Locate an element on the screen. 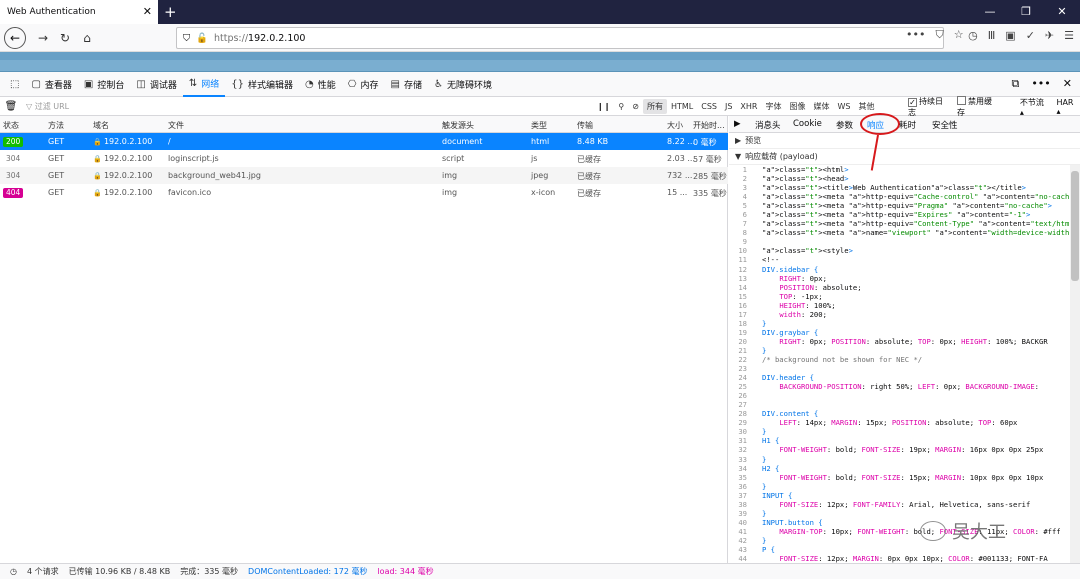 This screenshot has width=1080, height=579. row-cause: img is located at coordinates (450, 175).